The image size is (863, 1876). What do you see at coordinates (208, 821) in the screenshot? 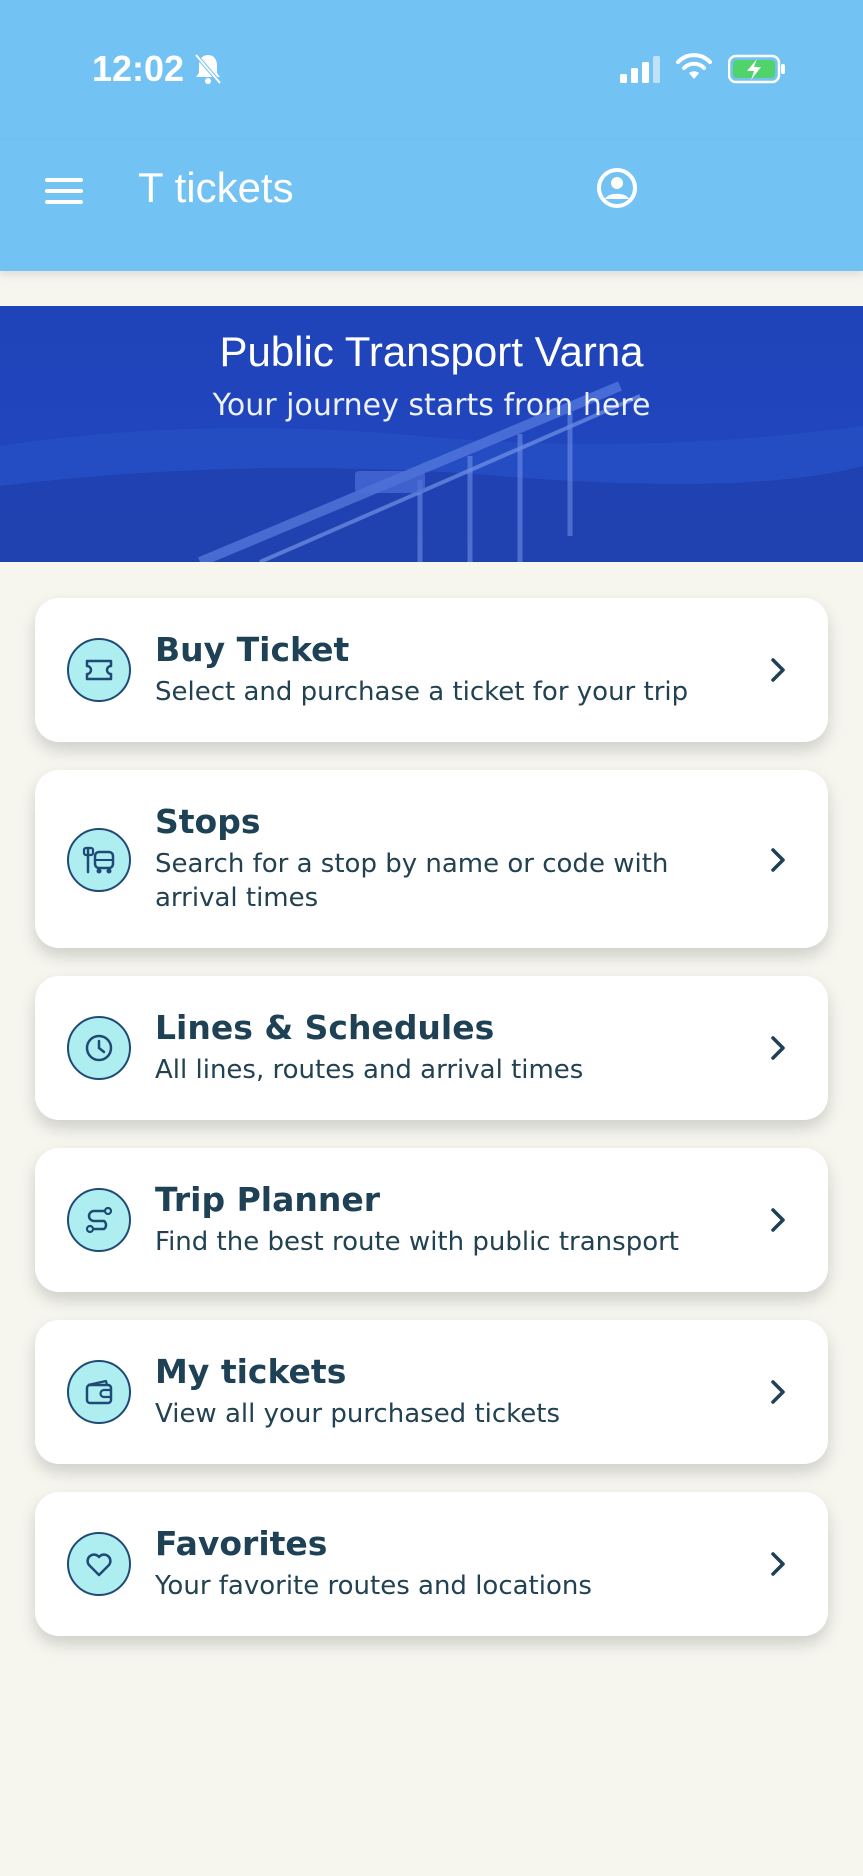
I see `card-title: Stops` at bounding box center [208, 821].